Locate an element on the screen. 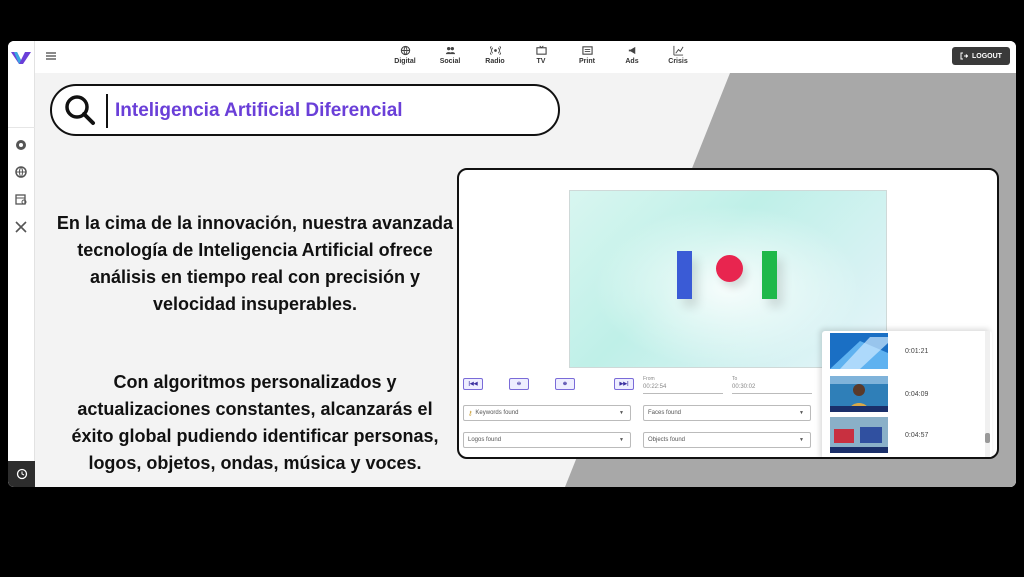  faces-label: Faces found is located at coordinates (665, 413).